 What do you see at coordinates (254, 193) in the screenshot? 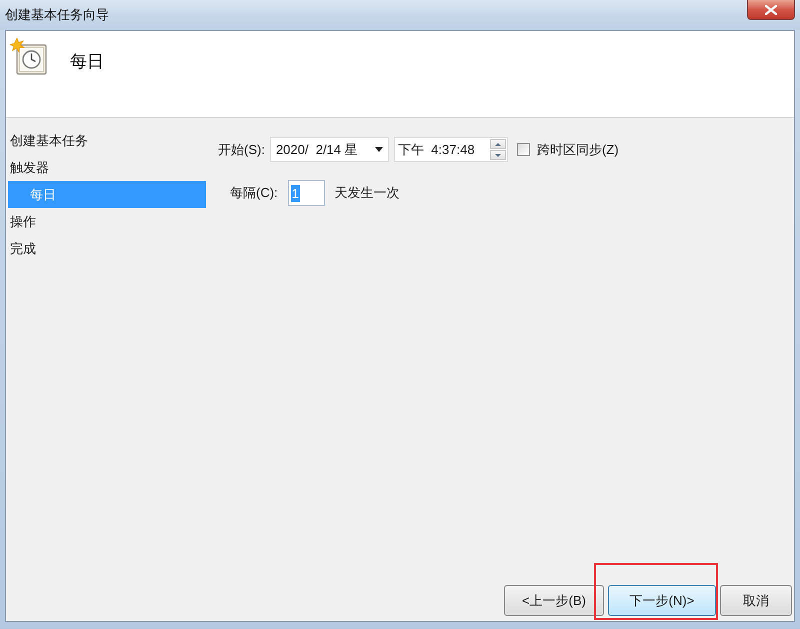
I see `recur-label: 每隔(C):` at bounding box center [254, 193].